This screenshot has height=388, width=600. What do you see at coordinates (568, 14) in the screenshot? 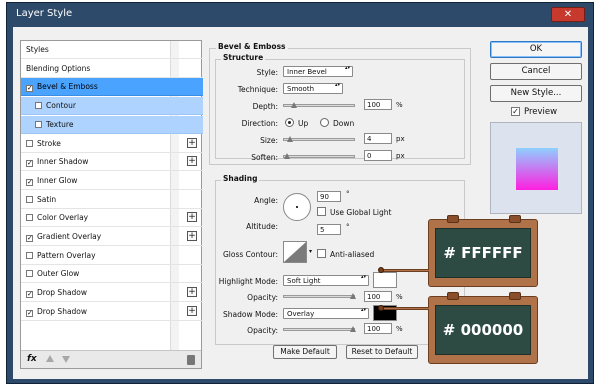
I see `close-icon: ✕` at bounding box center [568, 14].